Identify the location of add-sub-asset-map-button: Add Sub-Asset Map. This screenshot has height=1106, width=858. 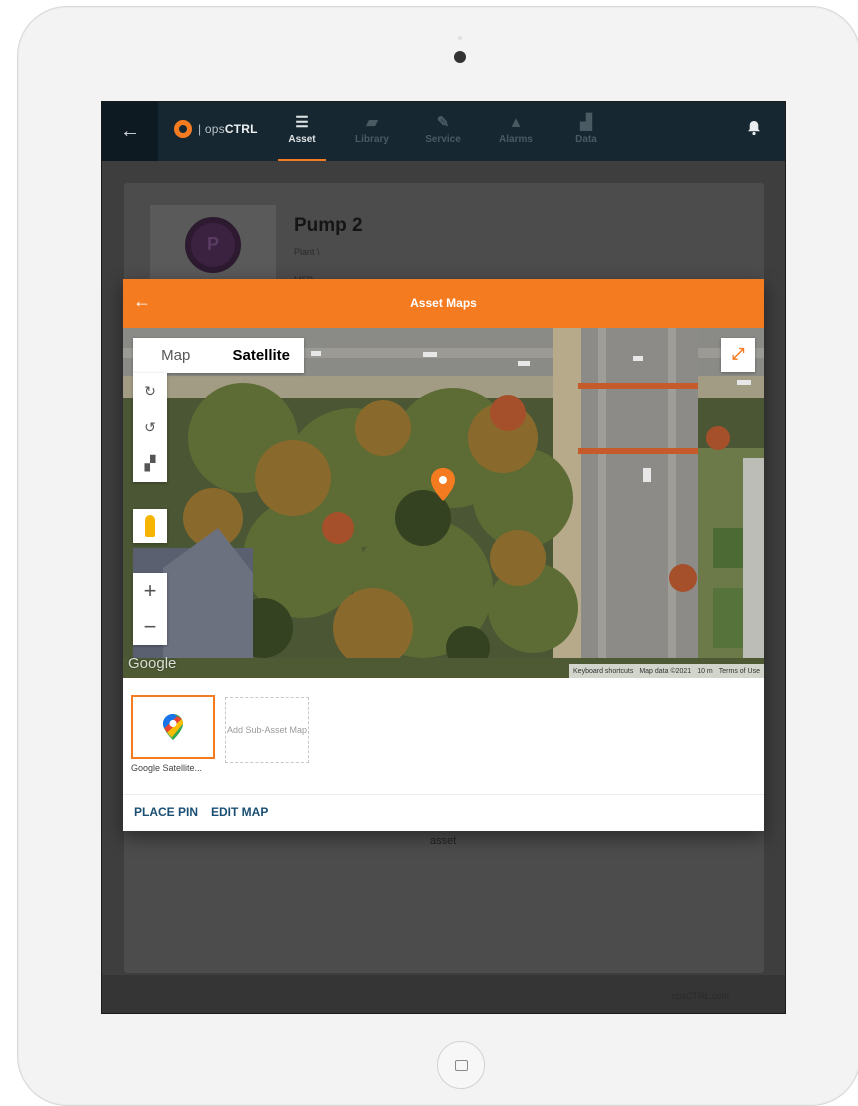
(267, 730).